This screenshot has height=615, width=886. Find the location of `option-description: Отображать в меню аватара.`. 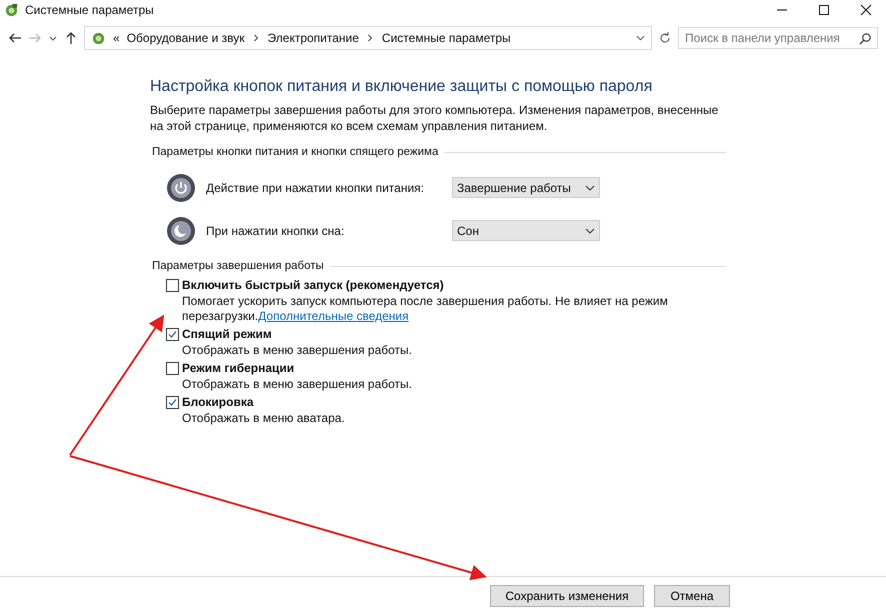

option-description: Отображать в меню аватара. is located at coordinates (264, 418).